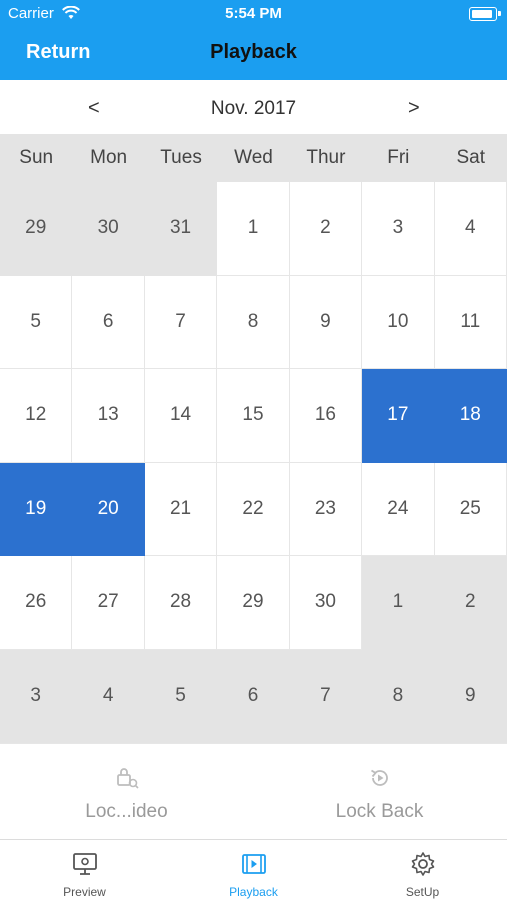 This screenshot has width=507, height=901. I want to click on calendar-day: 3, so click(398, 229).